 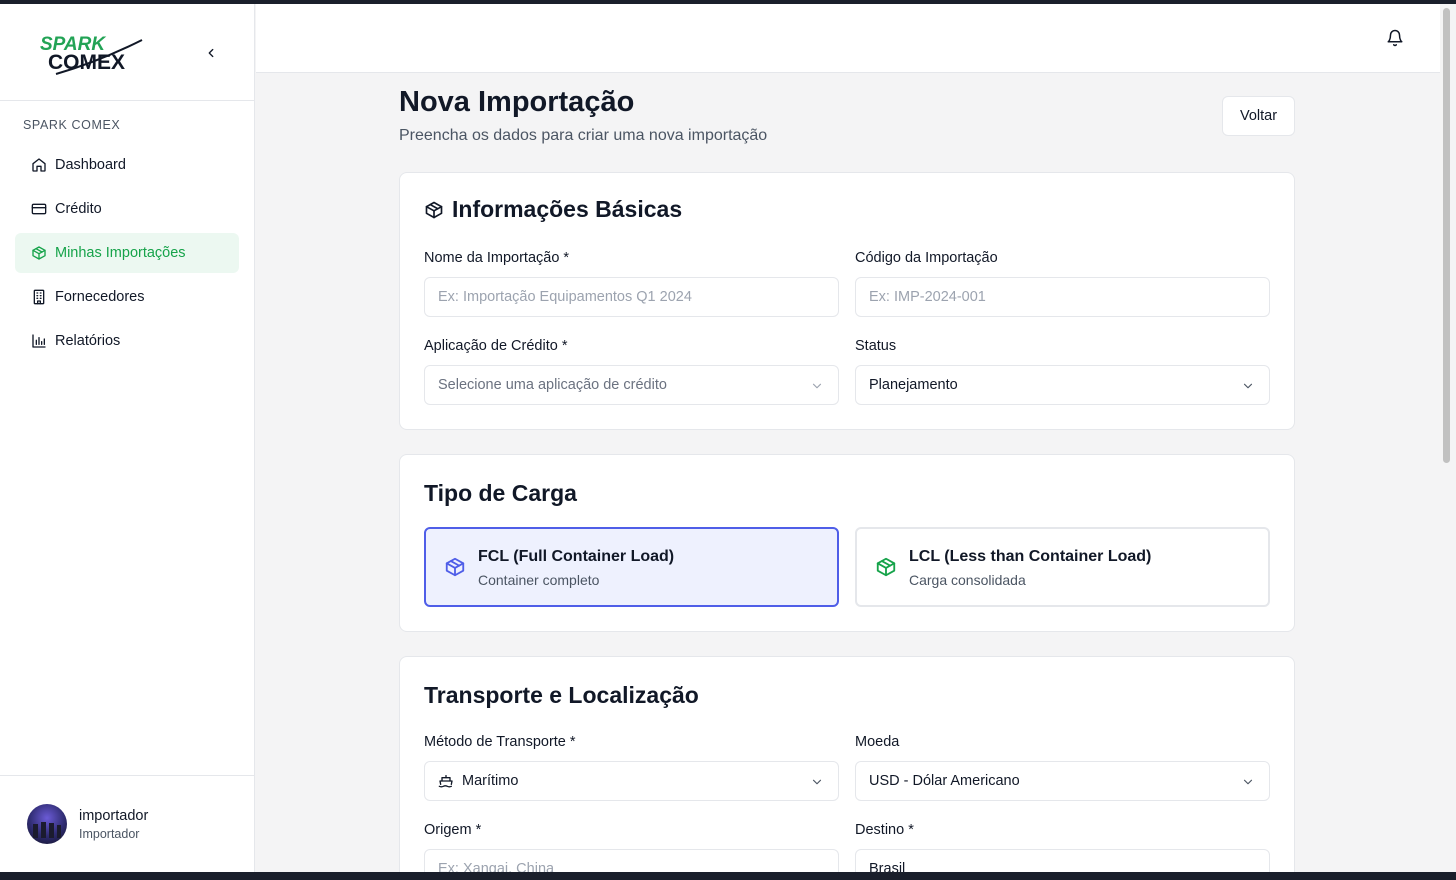 What do you see at coordinates (446, 781) in the screenshot?
I see `ship-icon` at bounding box center [446, 781].